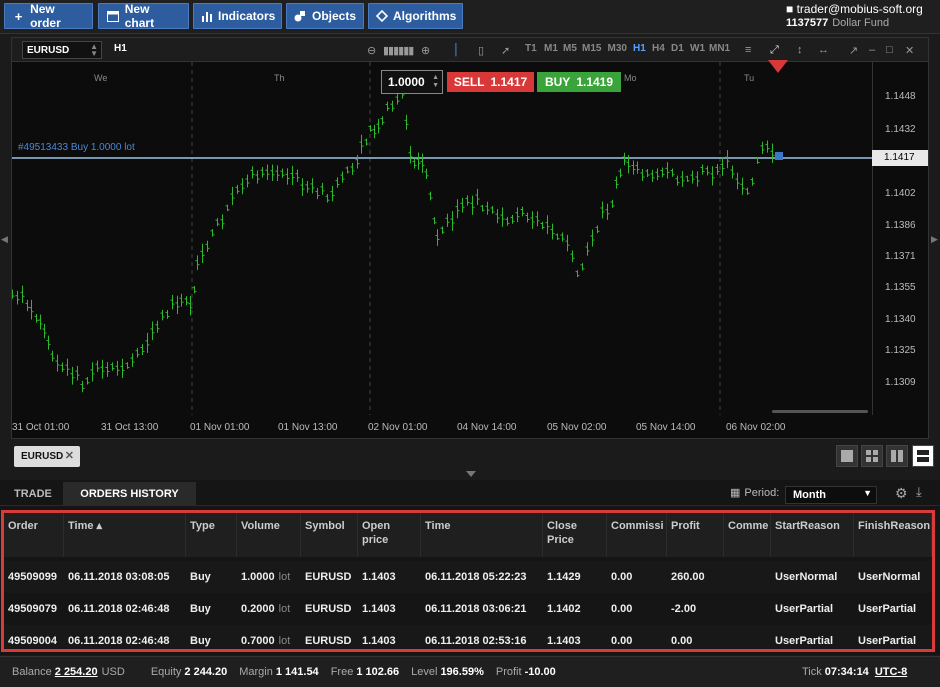 The width and height of the screenshot is (940, 687). Describe the element at coordinates (129, 494) in the screenshot. I see `tab-orders-history: ORDERS HISTORY` at that location.